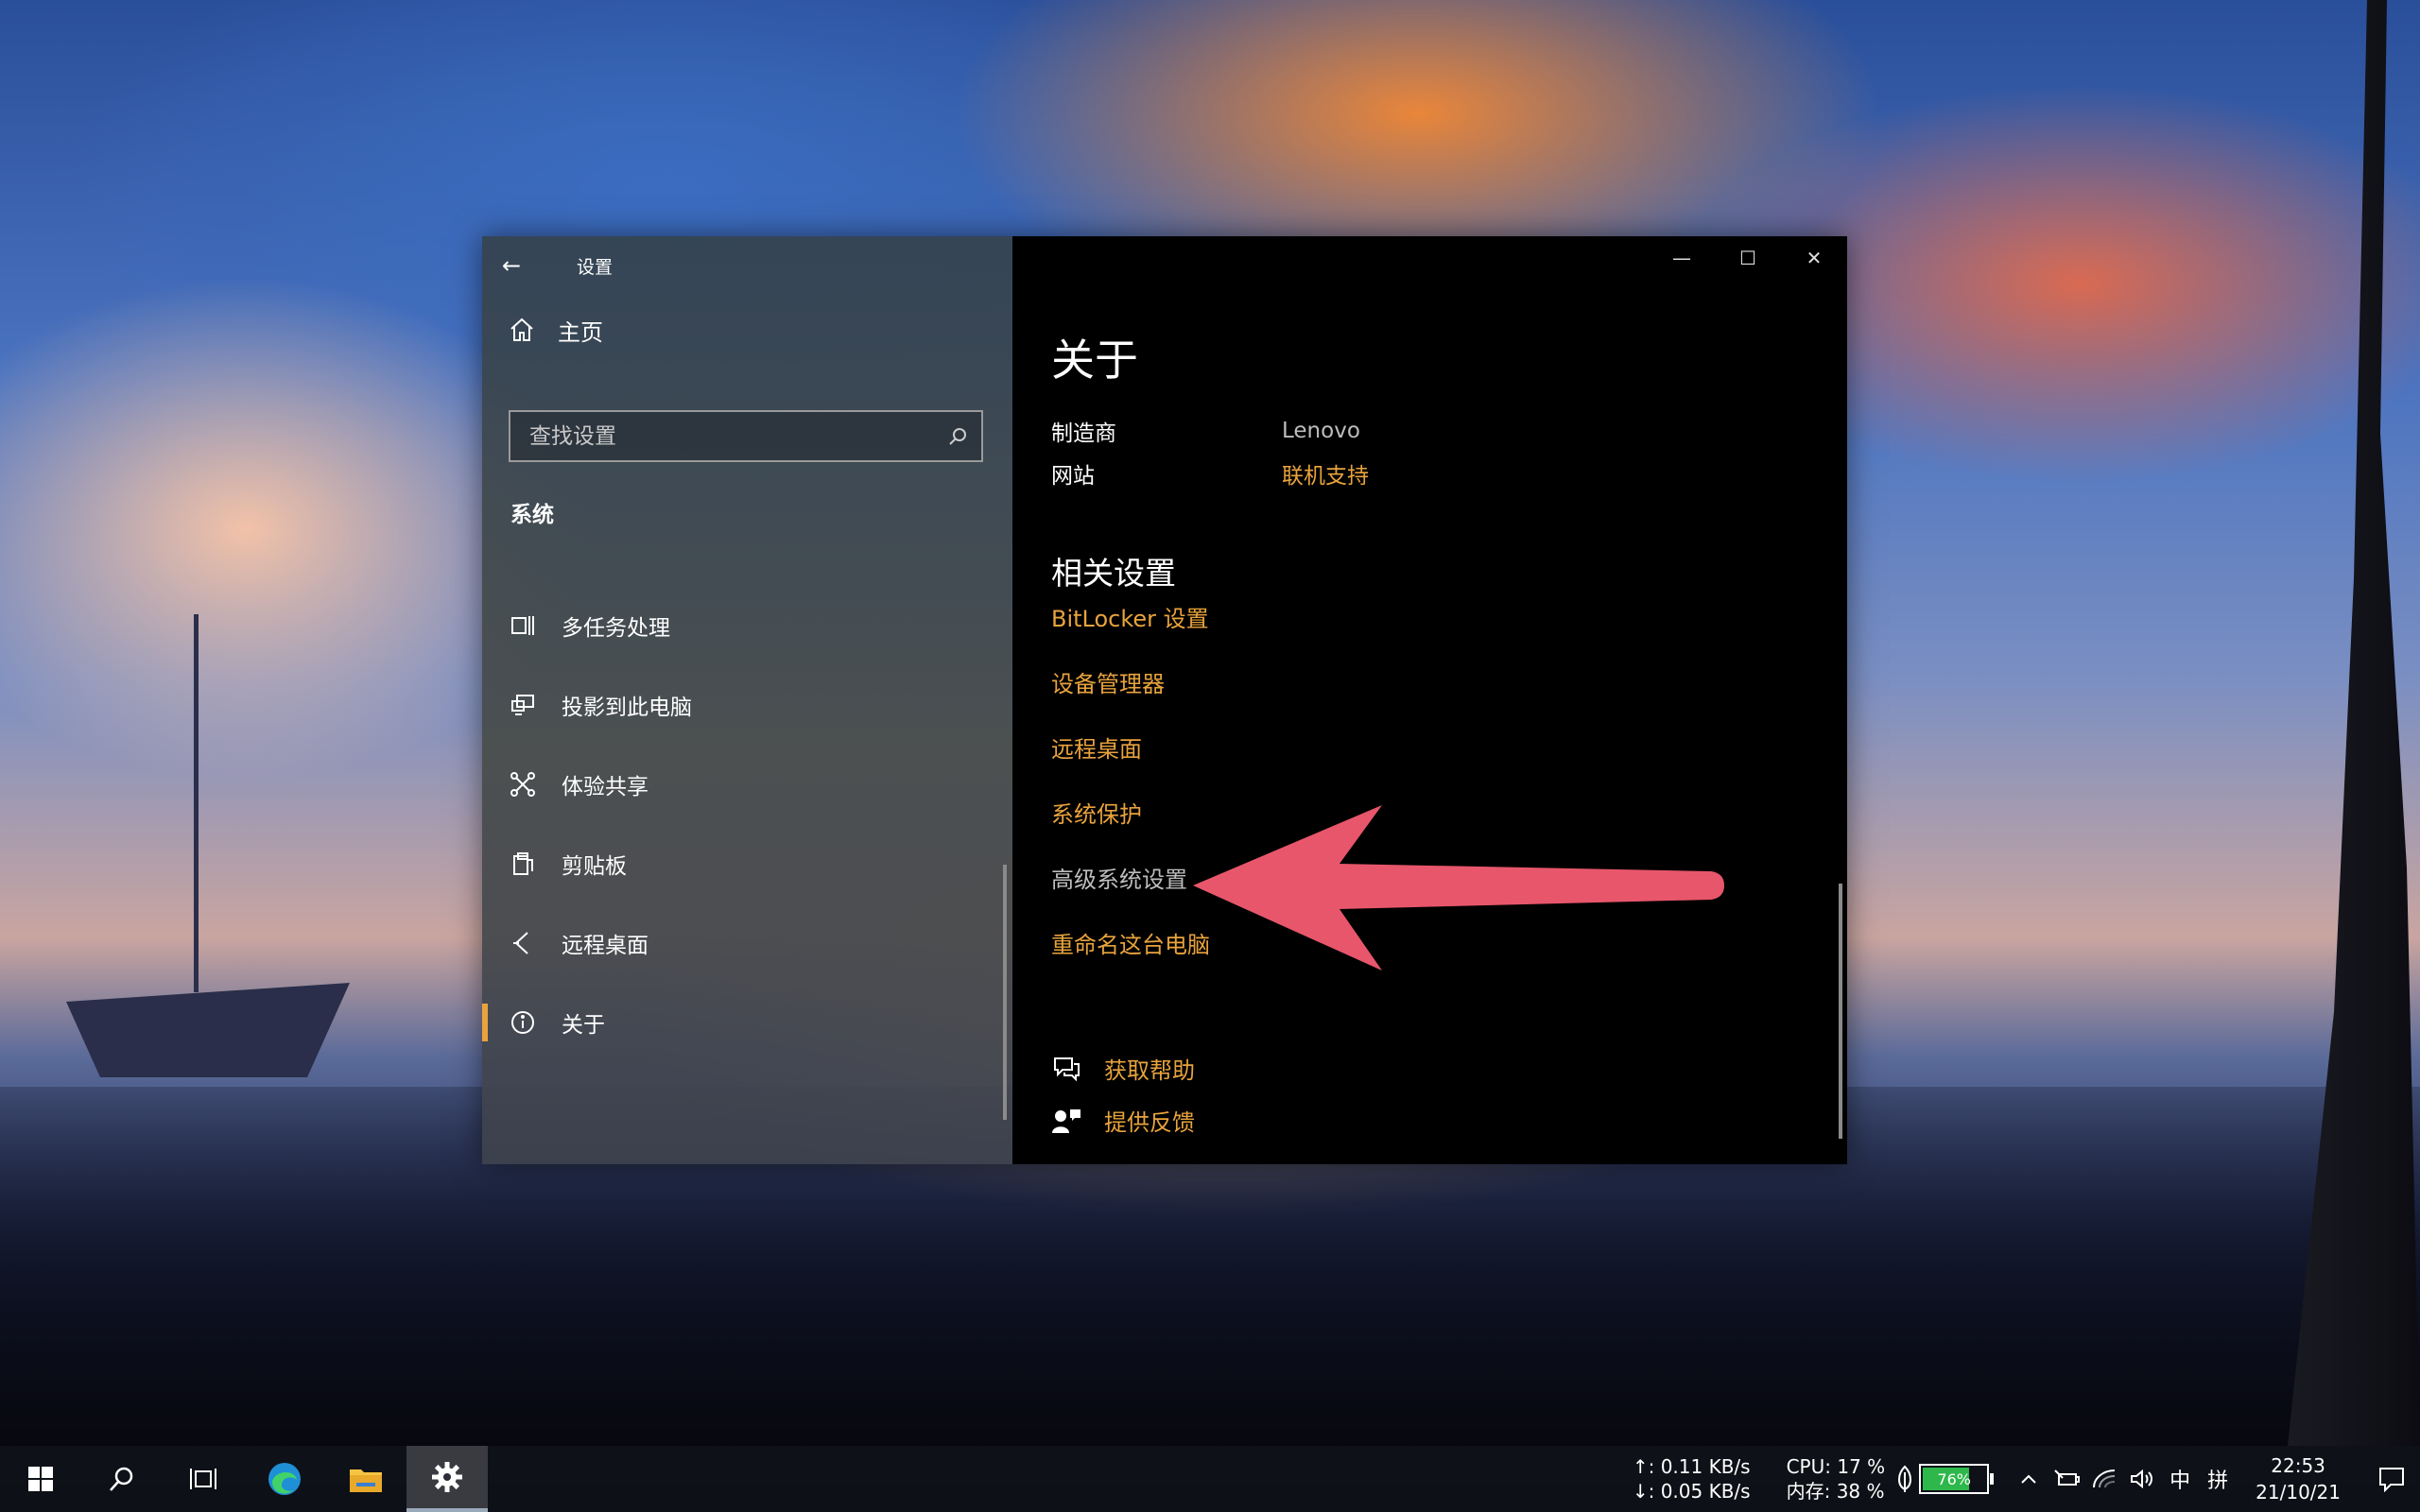 The width and height of the screenshot is (2420, 1512). I want to click on close-button: ✕, so click(1814, 258).